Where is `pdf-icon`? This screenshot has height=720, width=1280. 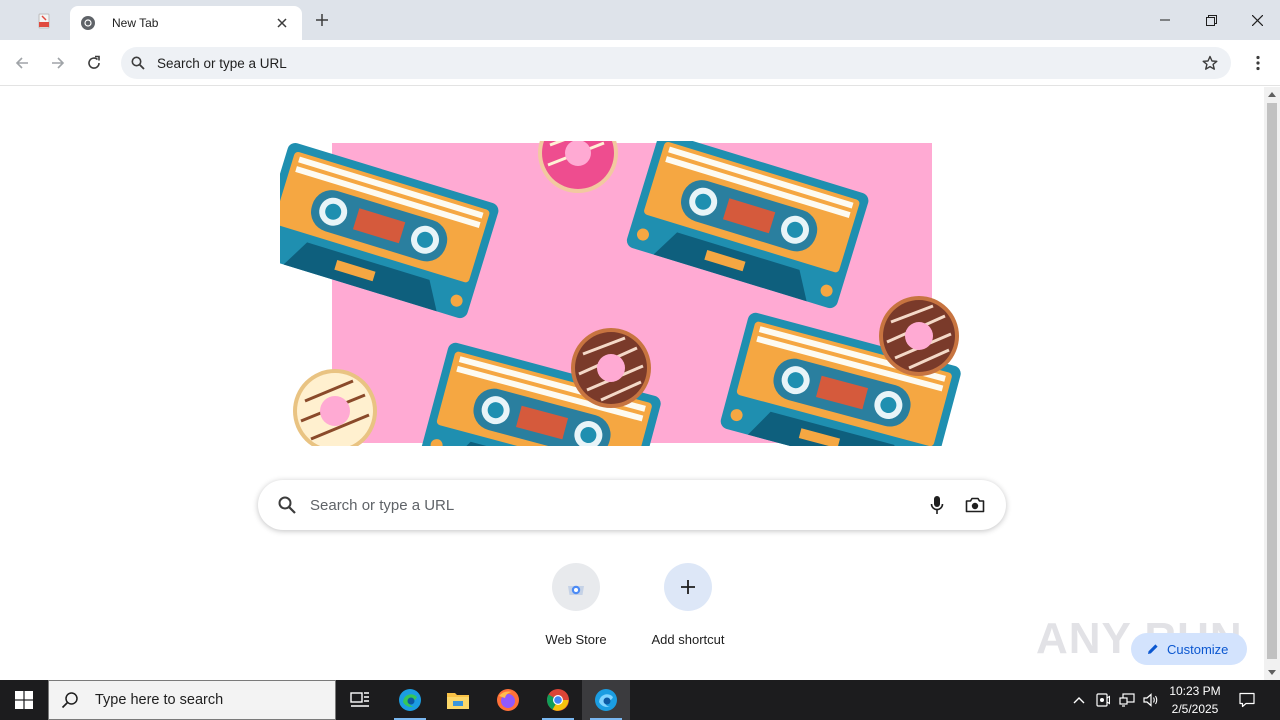 pdf-icon is located at coordinates (44, 21).